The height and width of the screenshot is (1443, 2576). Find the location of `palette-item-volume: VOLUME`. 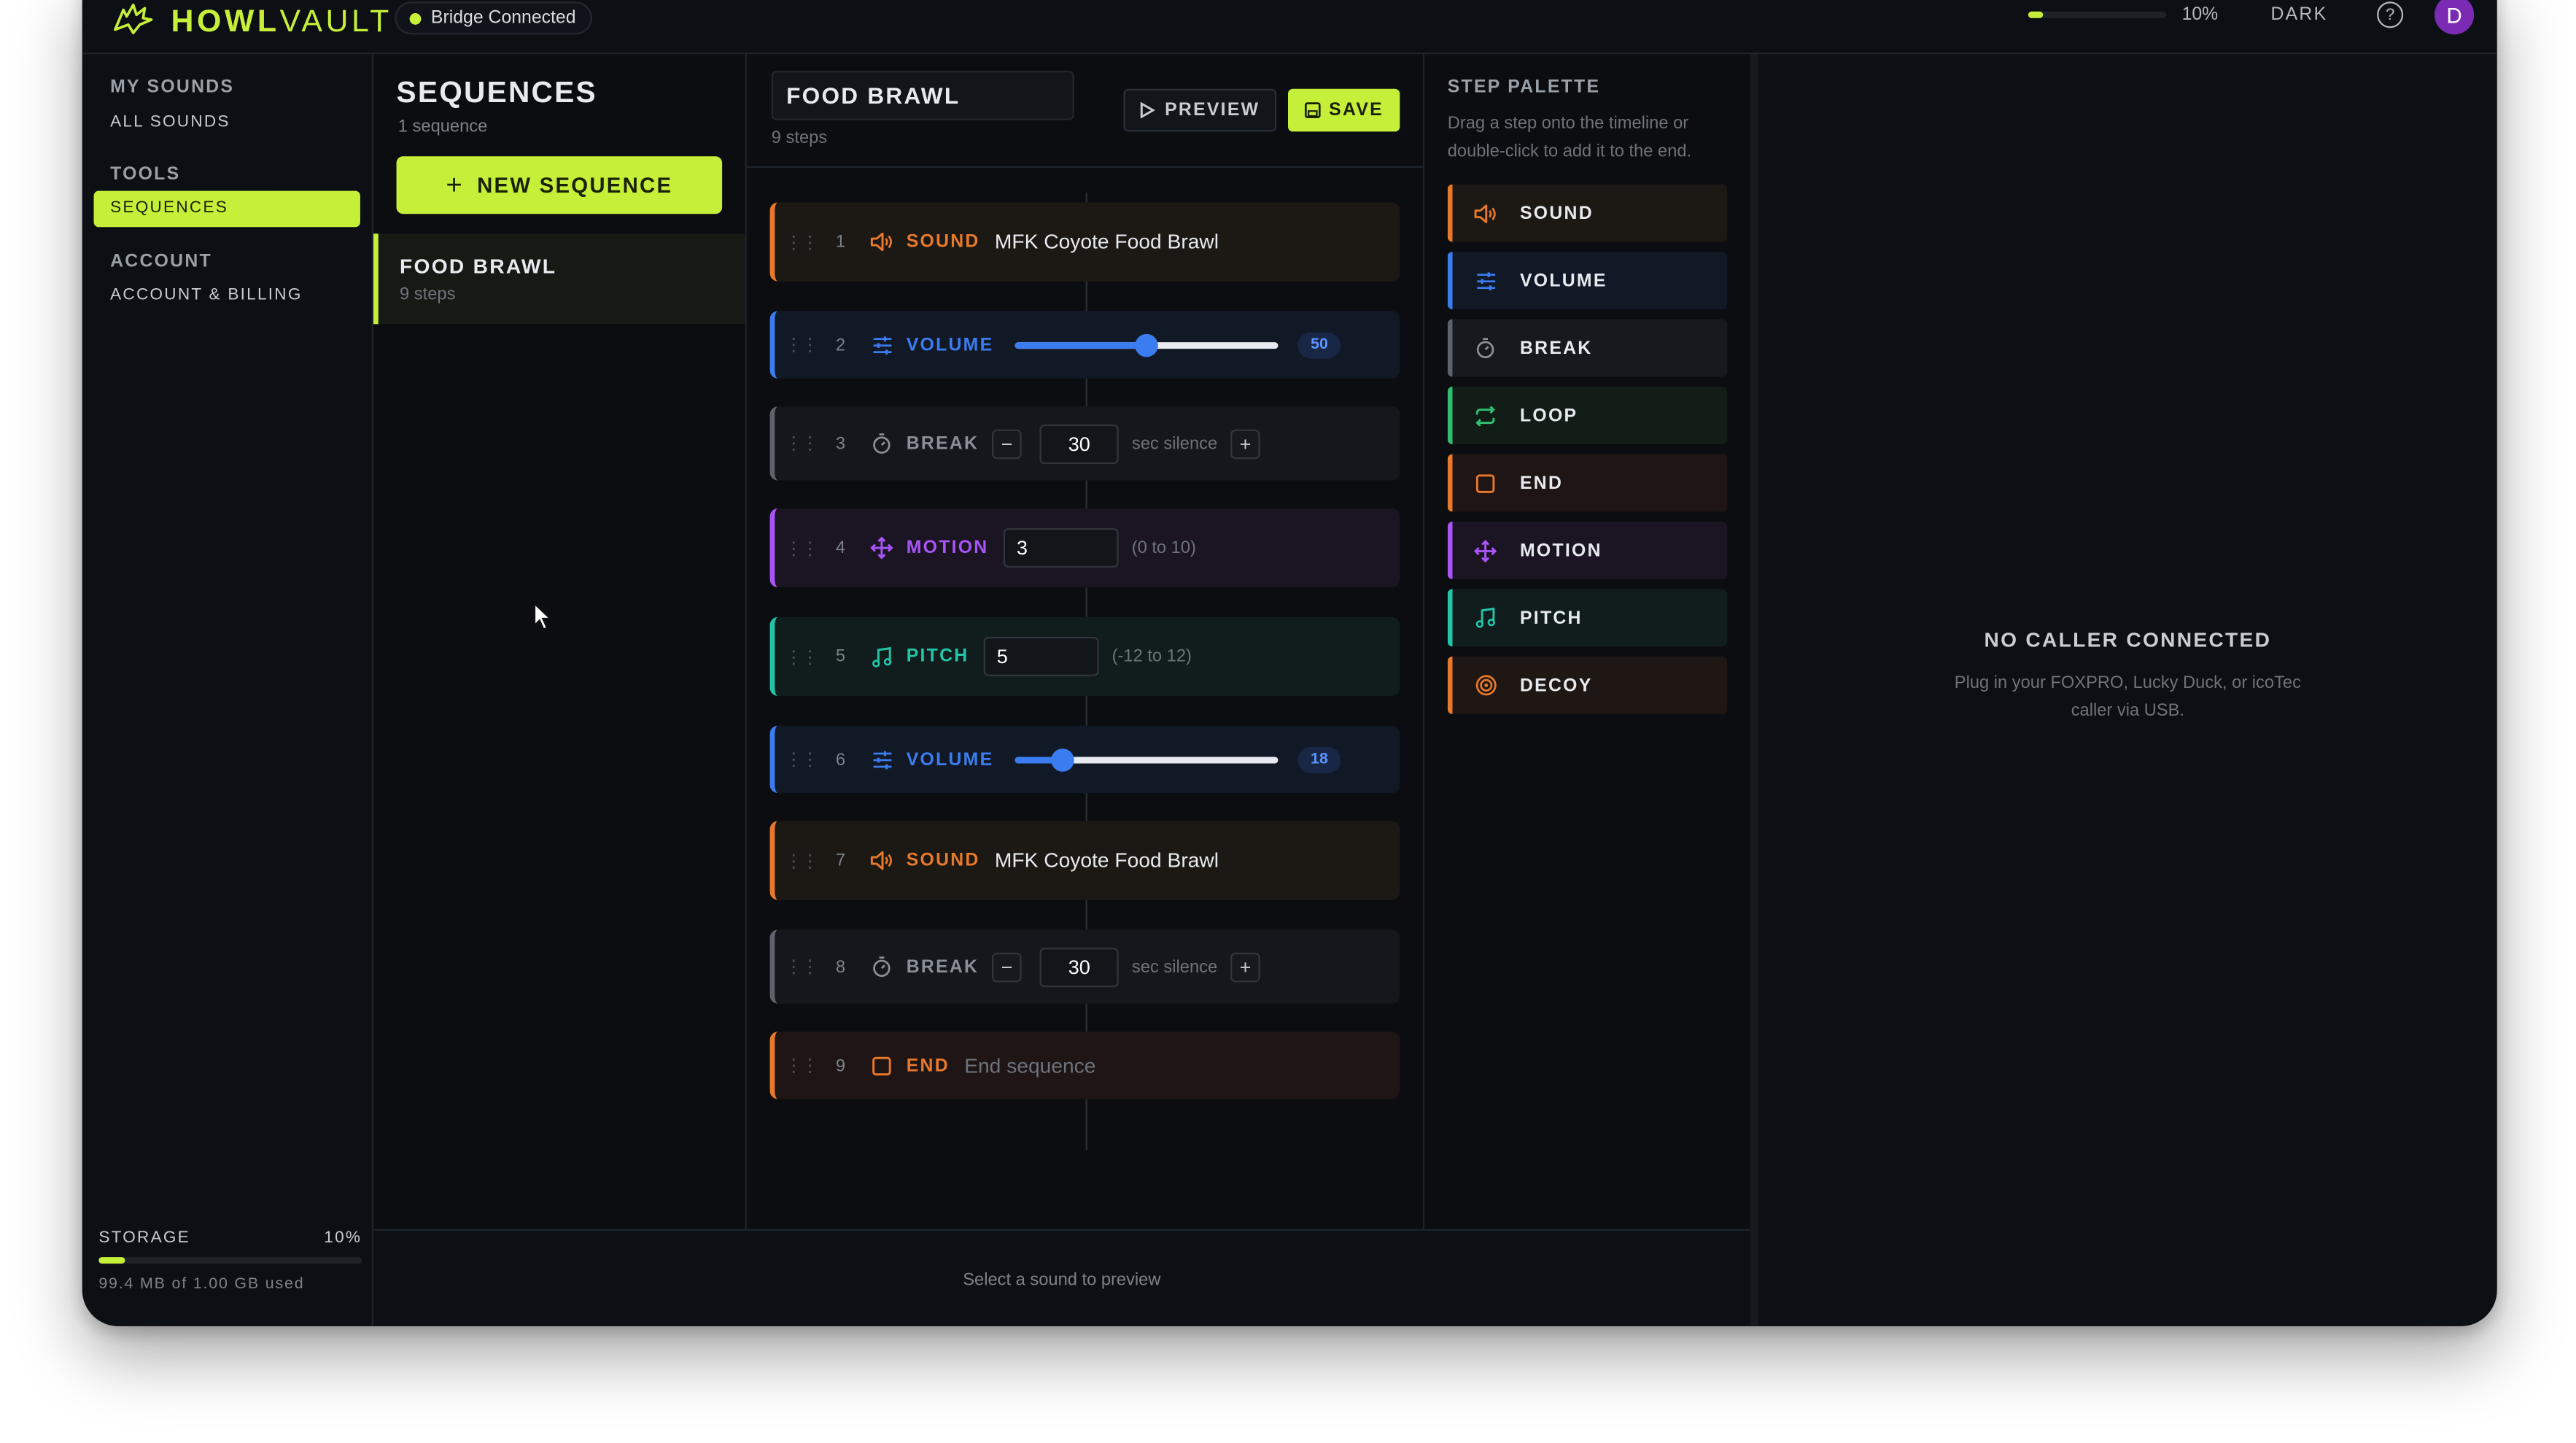

palette-item-volume: VOLUME is located at coordinates (1588, 281).